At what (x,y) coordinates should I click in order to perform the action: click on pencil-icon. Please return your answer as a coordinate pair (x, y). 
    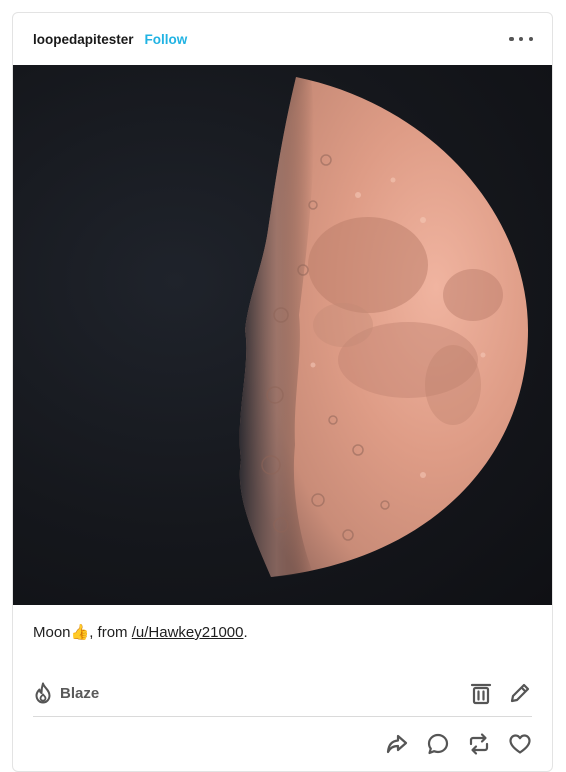
    Looking at the image, I should click on (520, 693).